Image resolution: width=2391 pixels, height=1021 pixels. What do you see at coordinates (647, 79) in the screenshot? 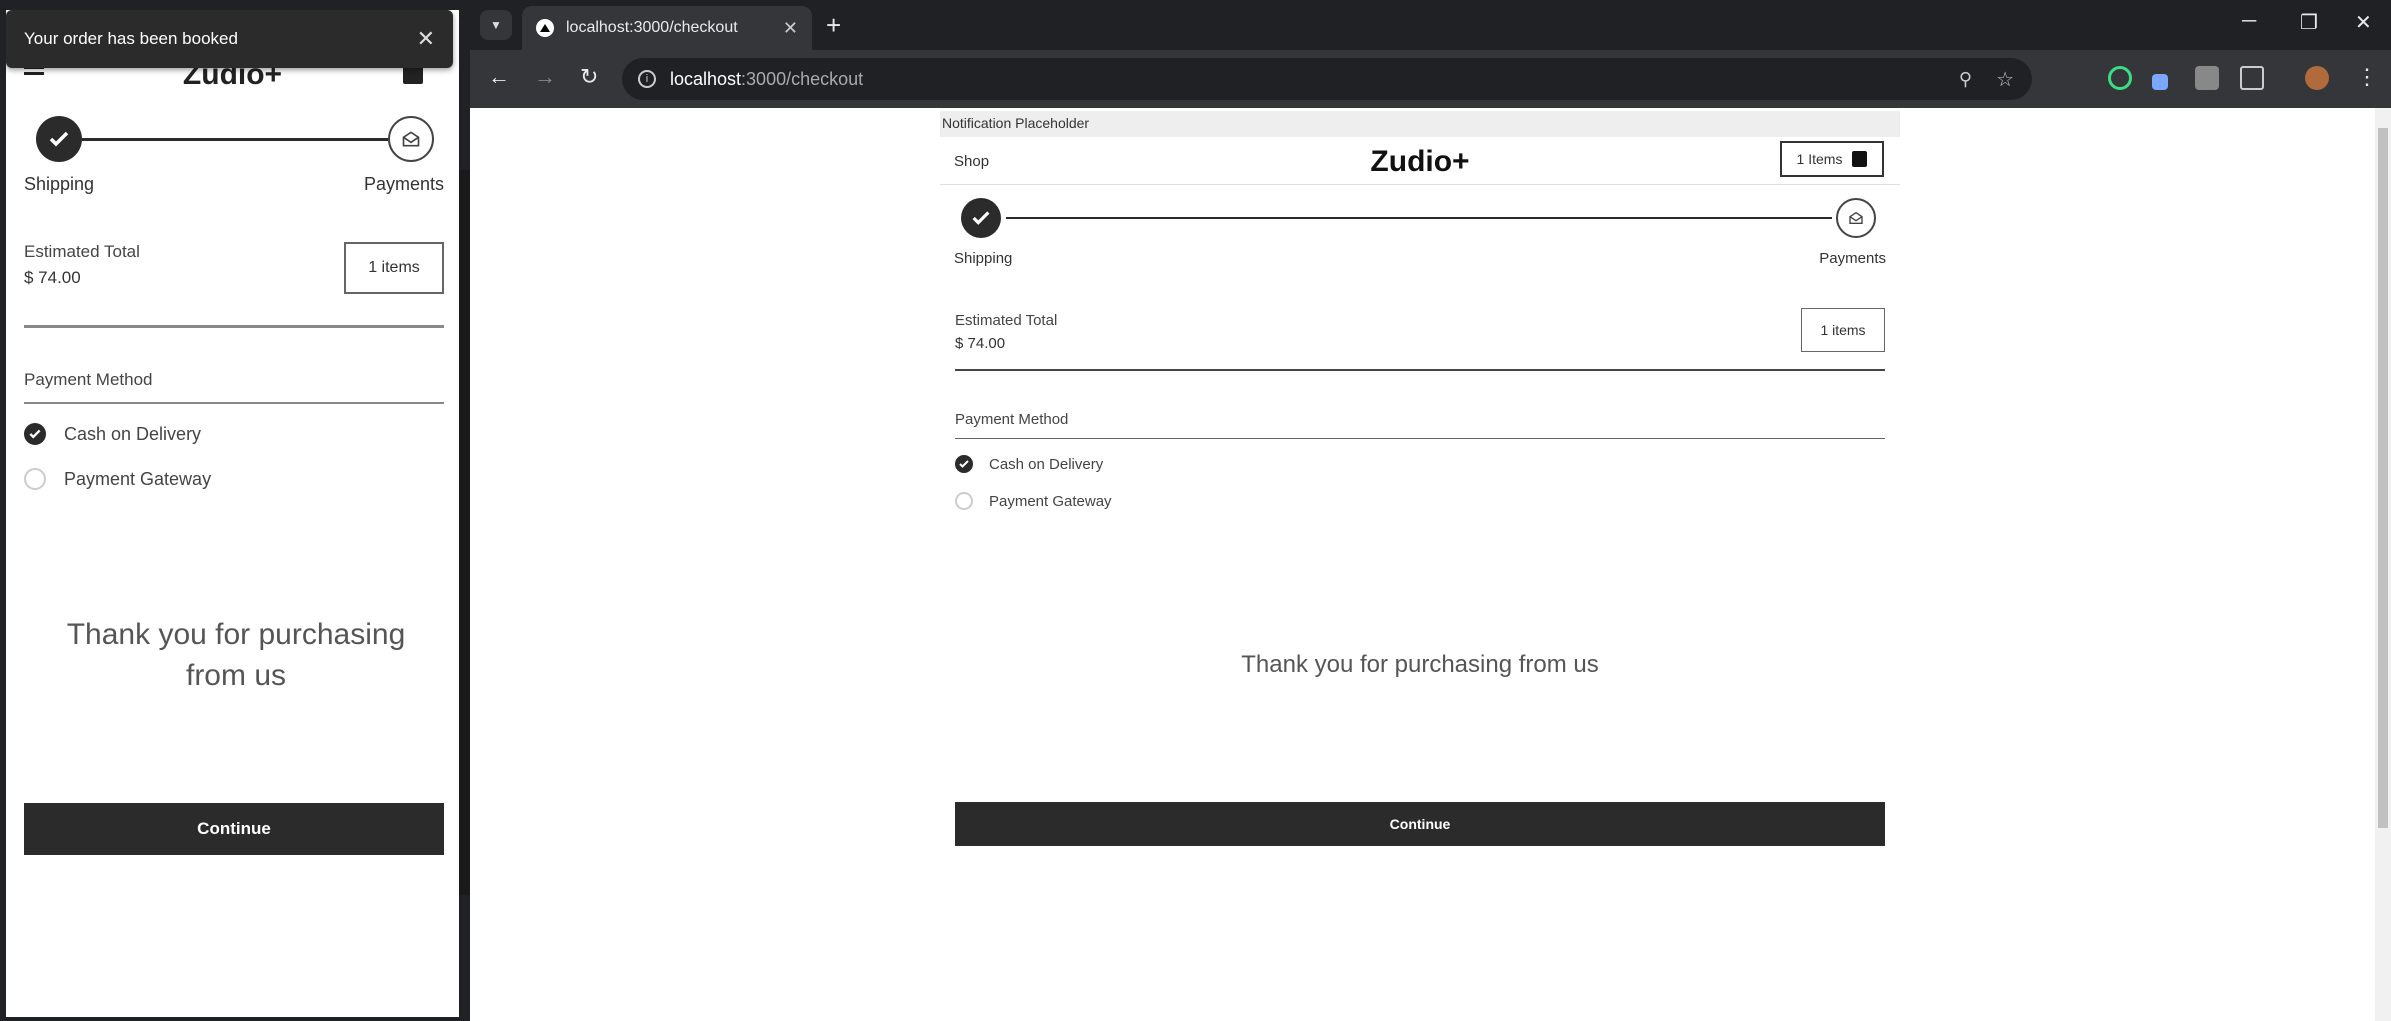
I see `site-info-icon: i` at bounding box center [647, 79].